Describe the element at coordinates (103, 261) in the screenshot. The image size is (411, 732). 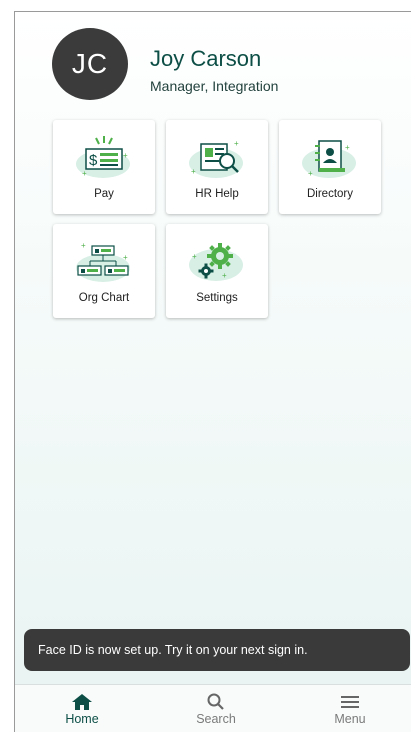
I see `org-chart-icon: + +` at that location.